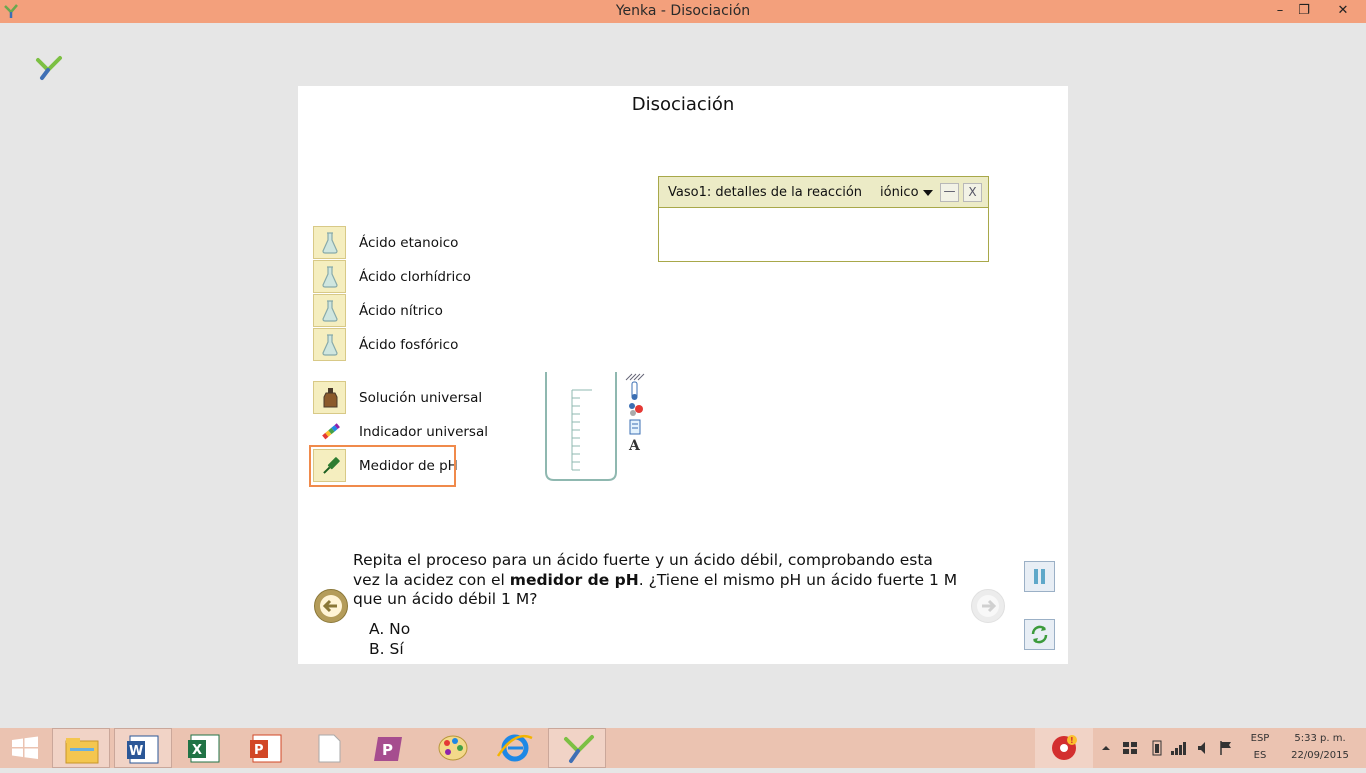  I want to click on battery-icon, so click(1157, 748).